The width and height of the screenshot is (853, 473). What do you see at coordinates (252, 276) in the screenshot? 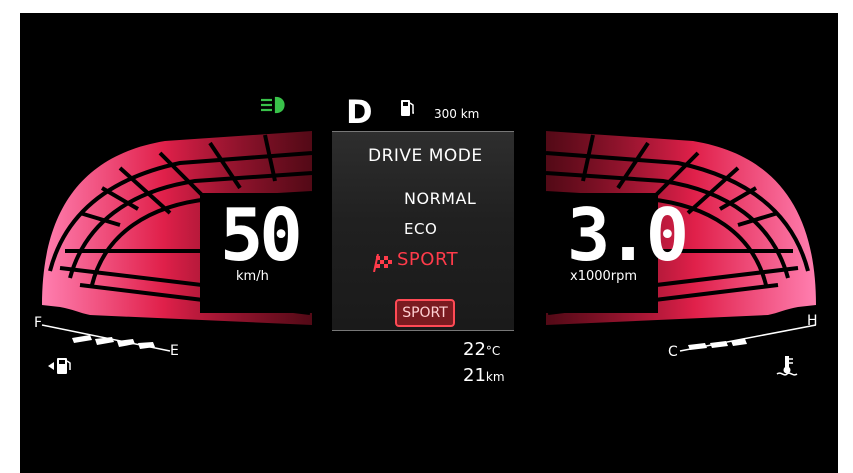
I see `speed-unit: km/h` at bounding box center [252, 276].